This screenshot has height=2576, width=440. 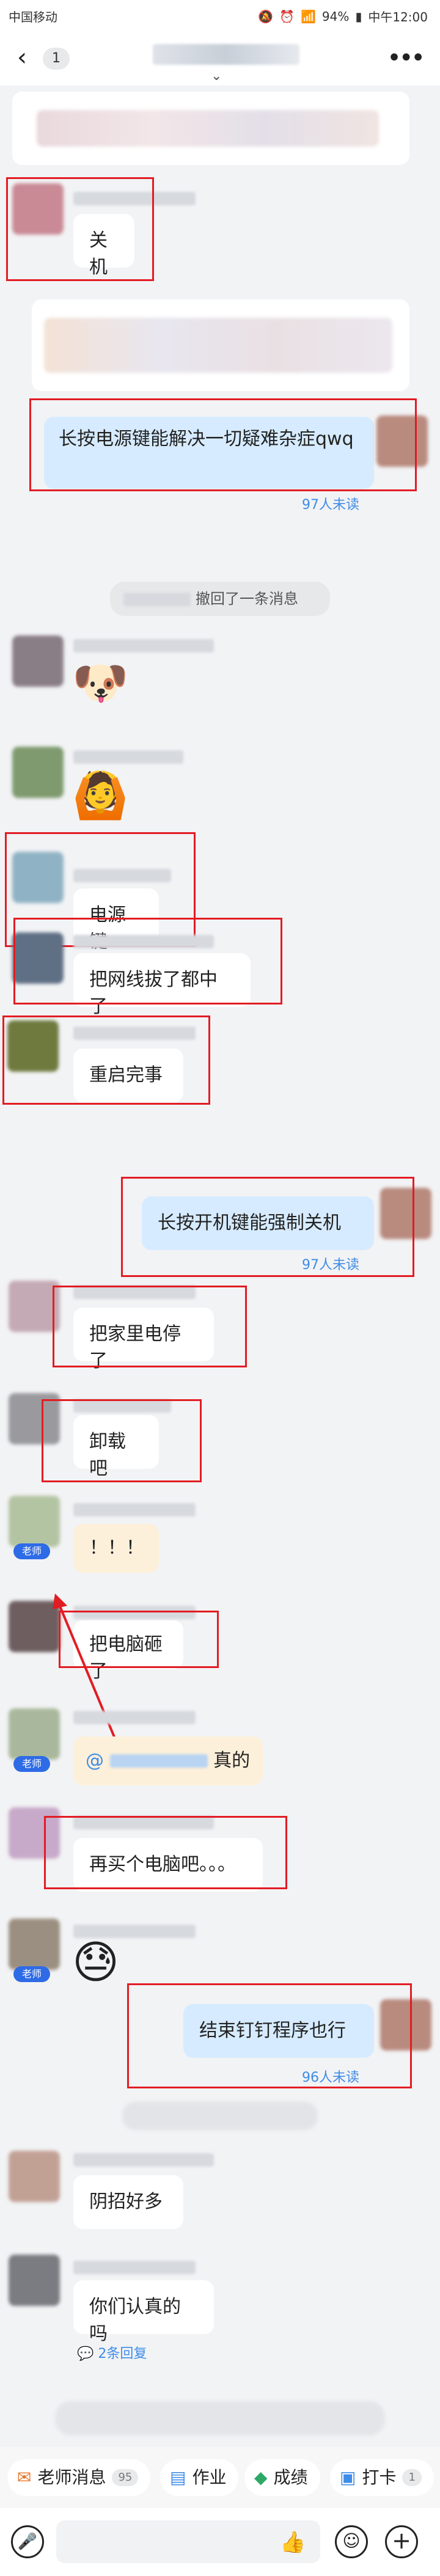 What do you see at coordinates (358, 16) in the screenshot?
I see `battery-icon: ▮` at bounding box center [358, 16].